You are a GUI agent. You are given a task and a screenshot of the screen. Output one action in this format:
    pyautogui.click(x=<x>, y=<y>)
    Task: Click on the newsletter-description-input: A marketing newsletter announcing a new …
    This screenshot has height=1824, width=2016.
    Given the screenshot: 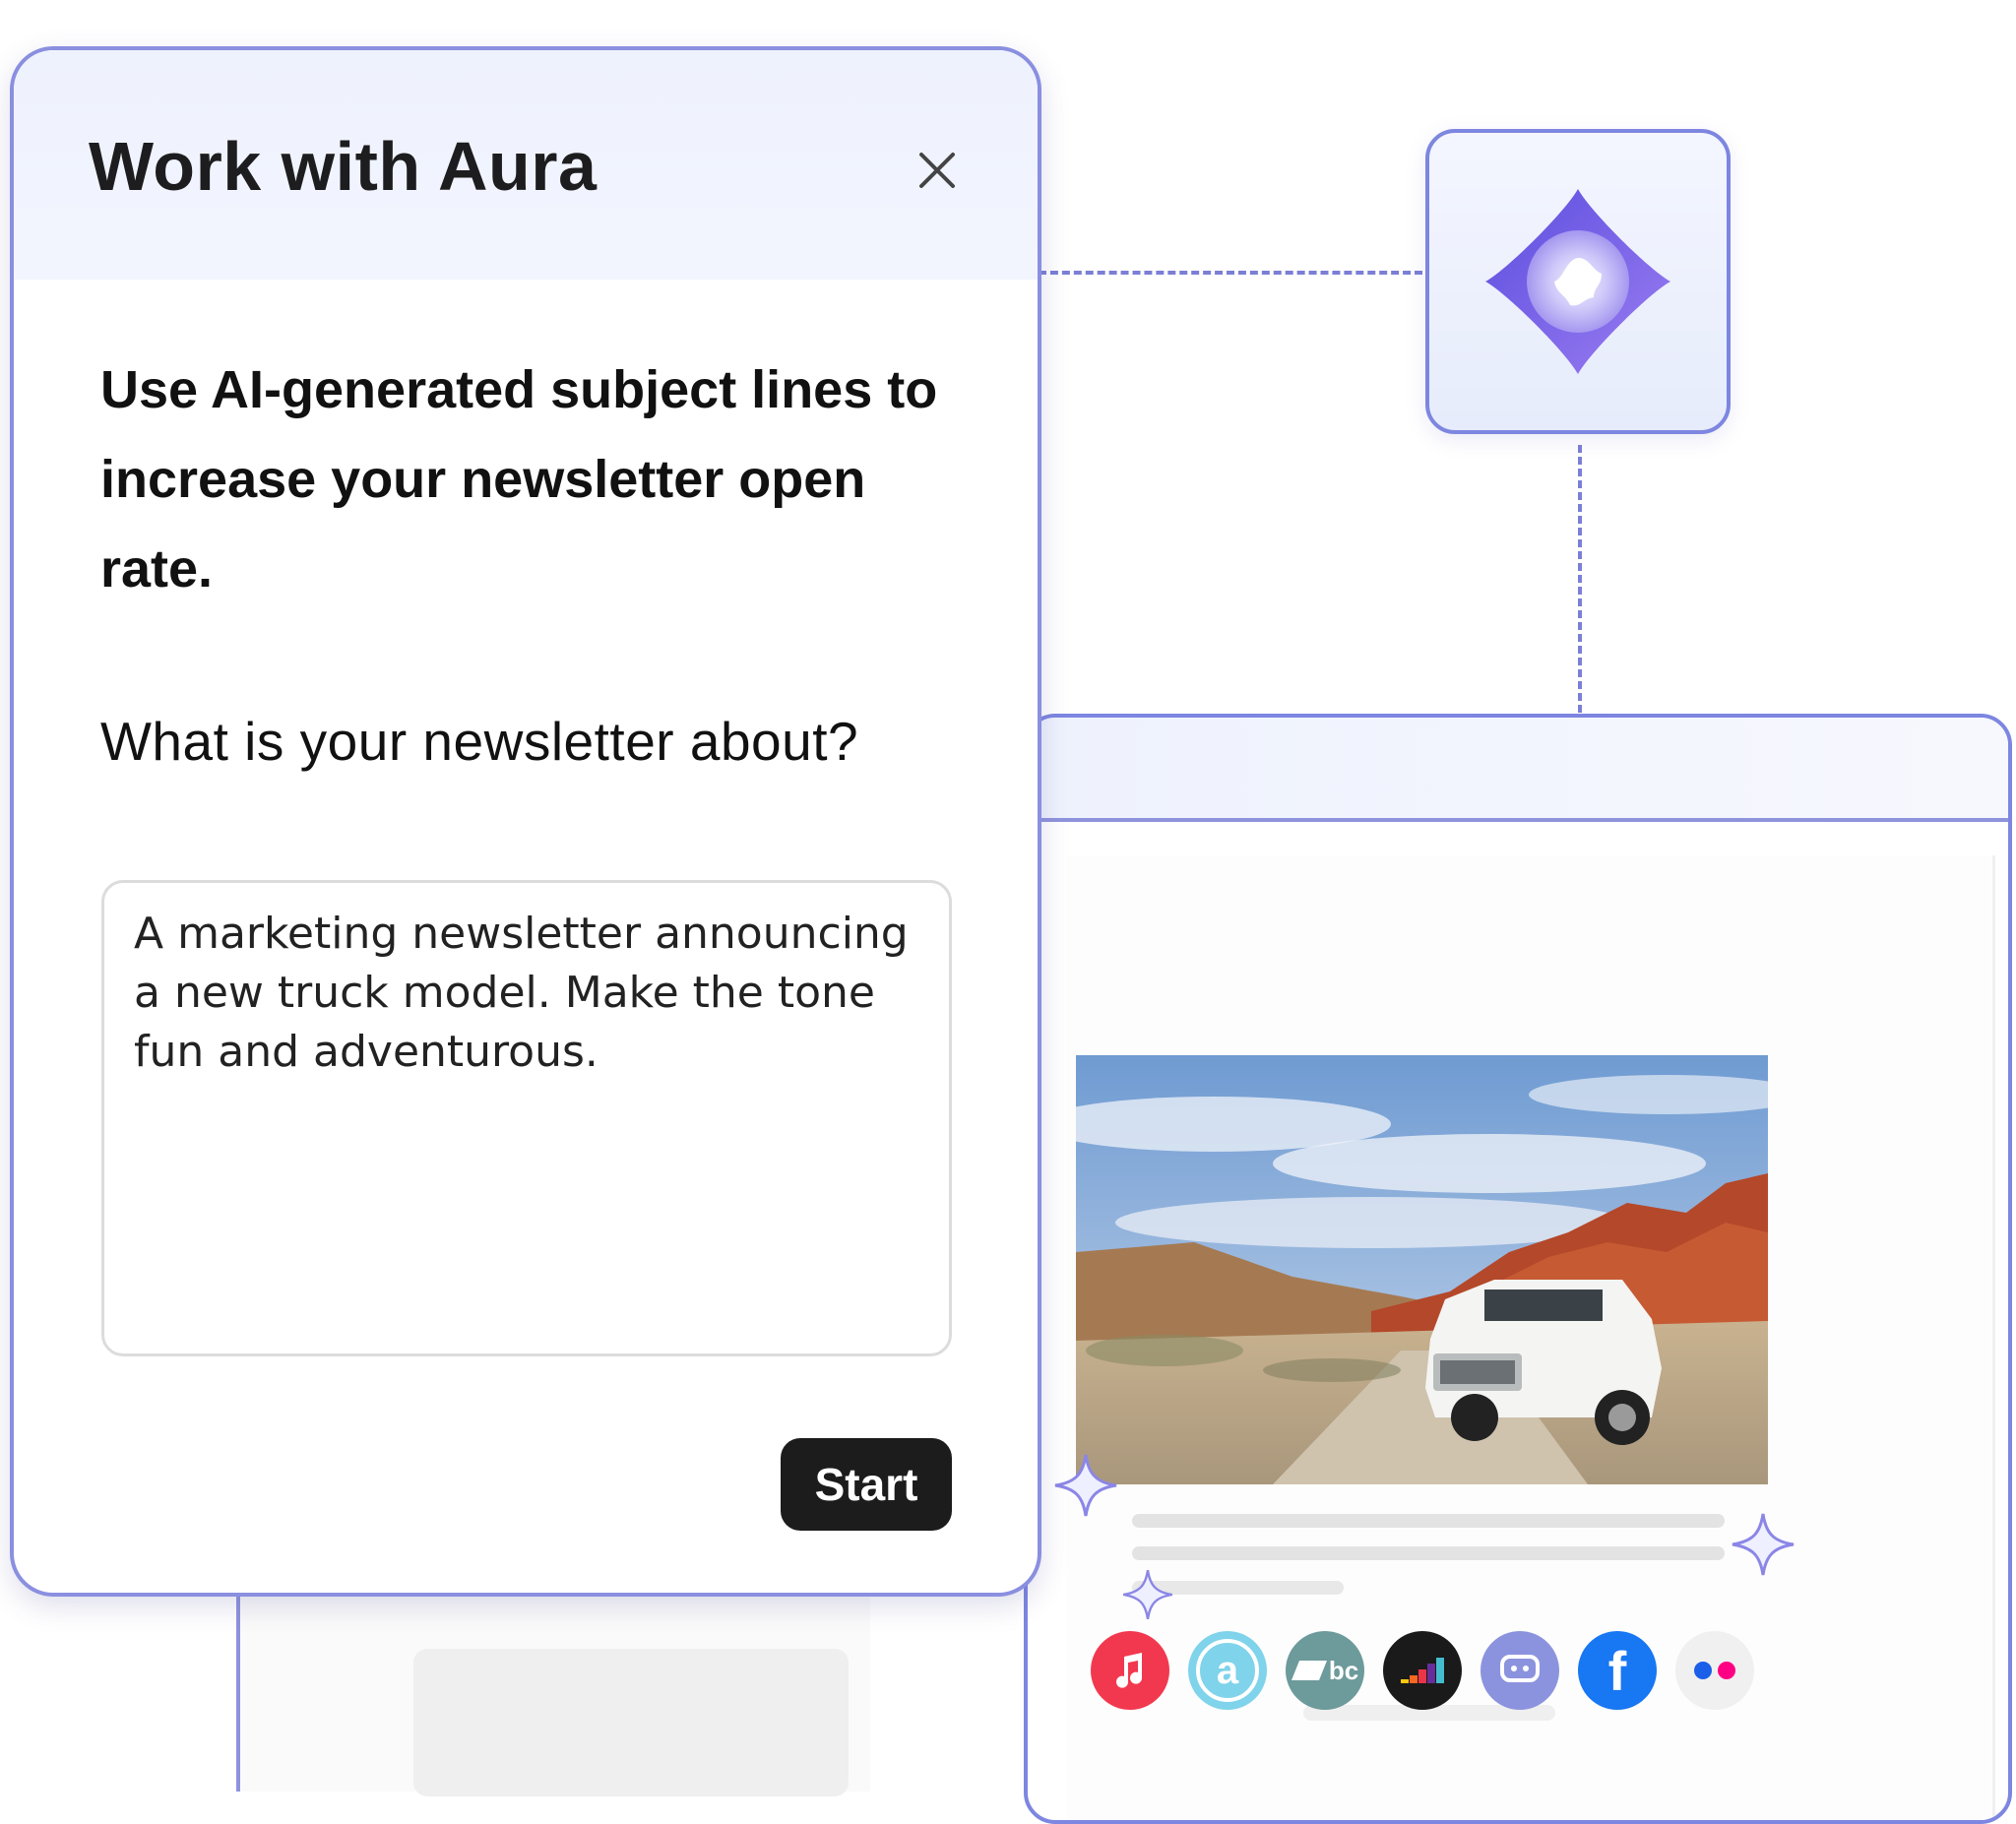 What is the action you would take?
    pyautogui.click(x=526, y=1118)
    